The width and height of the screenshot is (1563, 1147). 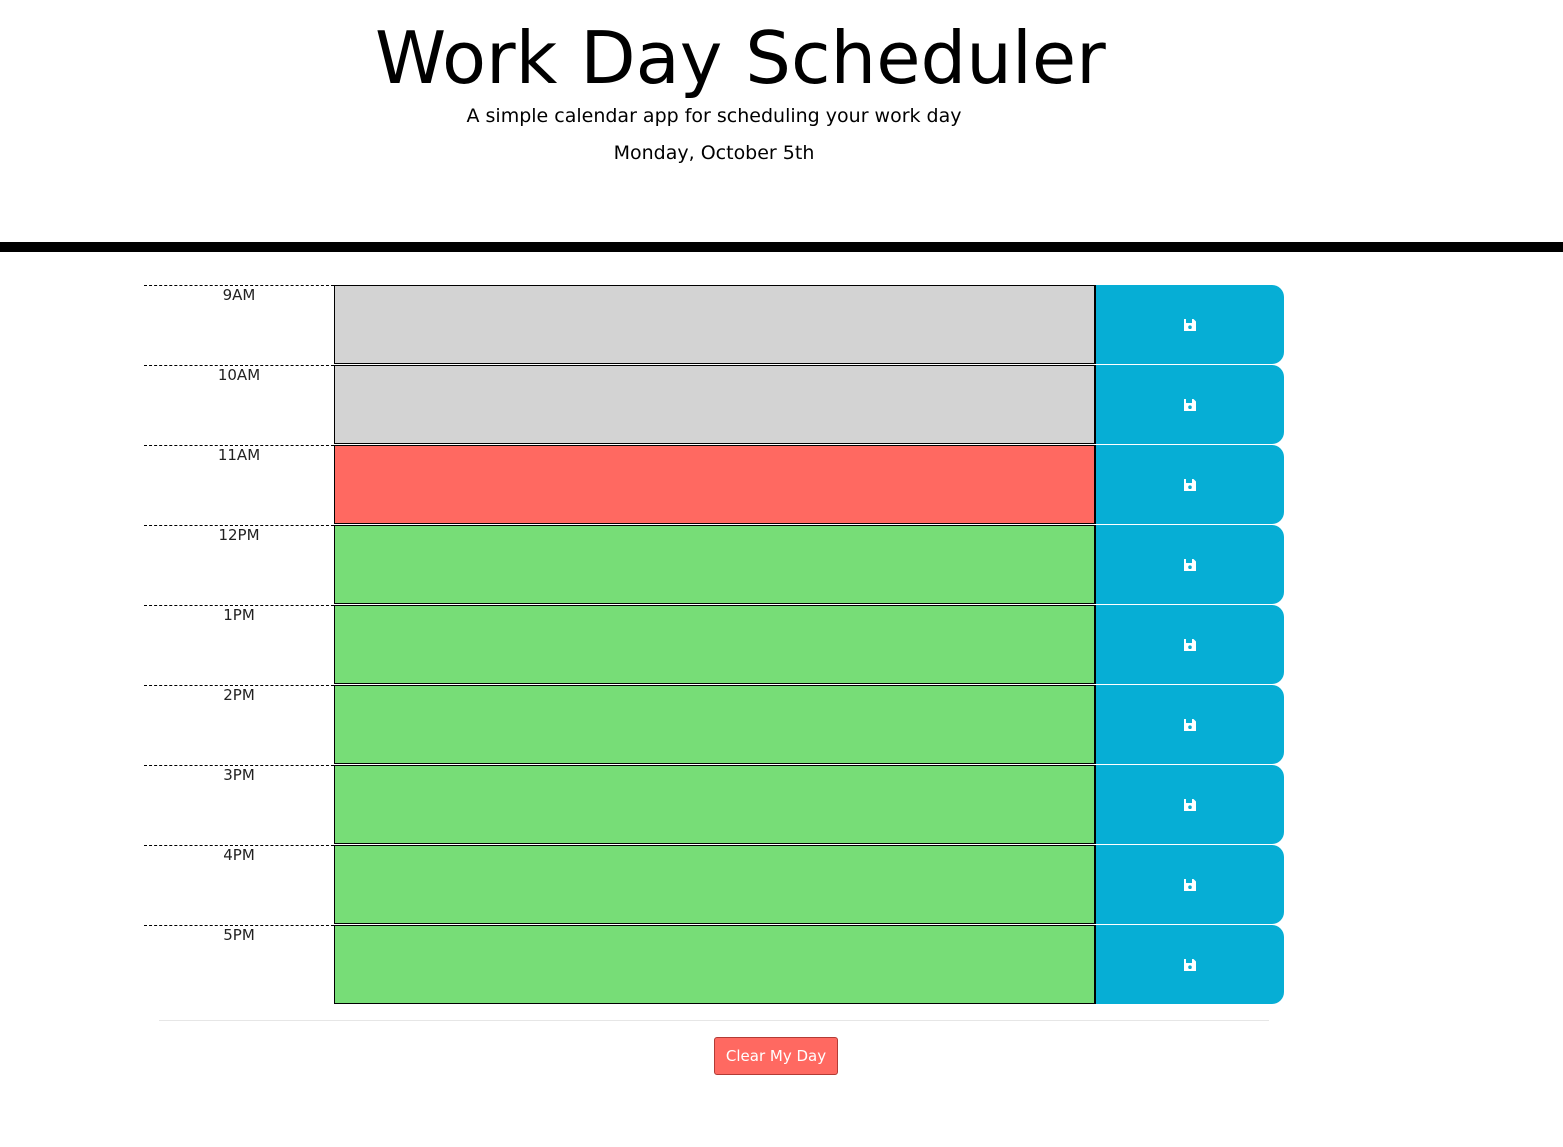 I want to click on time-block: 4PM, so click(x=714, y=885).